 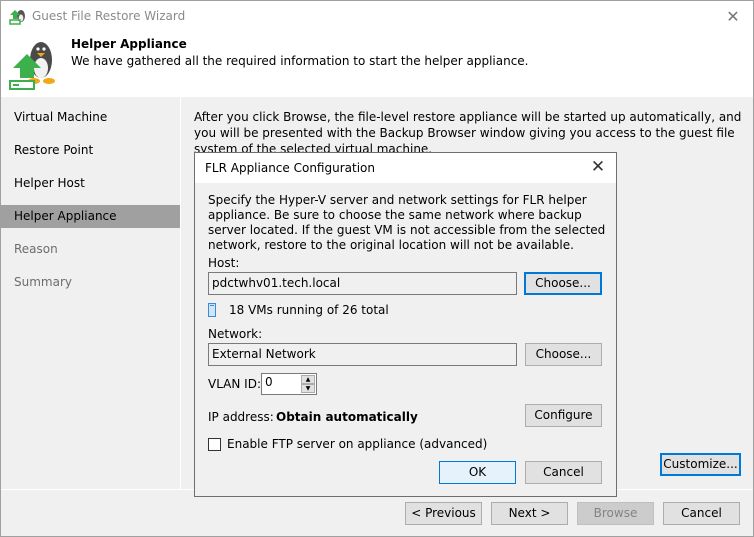 I want to click on network-label: Network:, so click(x=235, y=334).